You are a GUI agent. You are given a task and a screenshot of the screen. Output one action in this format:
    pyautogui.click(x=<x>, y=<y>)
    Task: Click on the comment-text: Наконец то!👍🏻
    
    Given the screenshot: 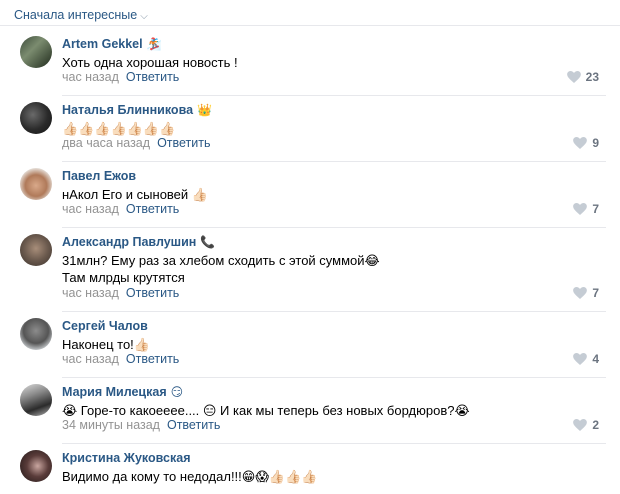 What is the action you would take?
    pyautogui.click(x=106, y=344)
    